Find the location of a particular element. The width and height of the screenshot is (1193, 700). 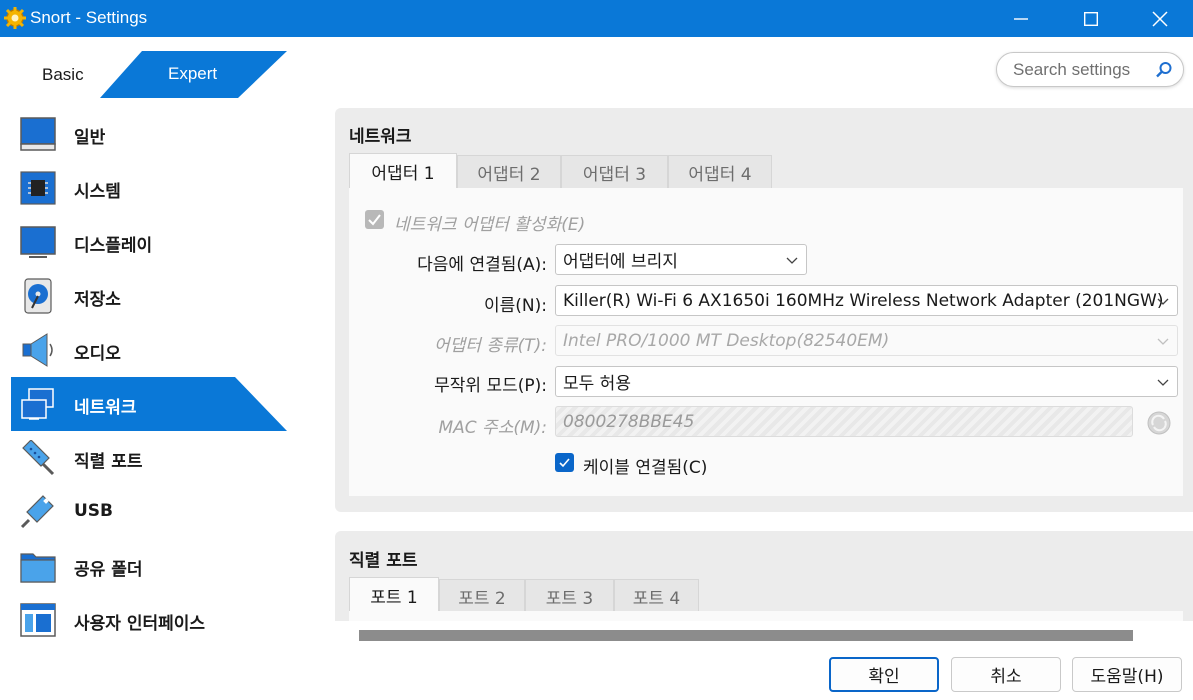

sidebar-item-usb: USB is located at coordinates (149, 512).